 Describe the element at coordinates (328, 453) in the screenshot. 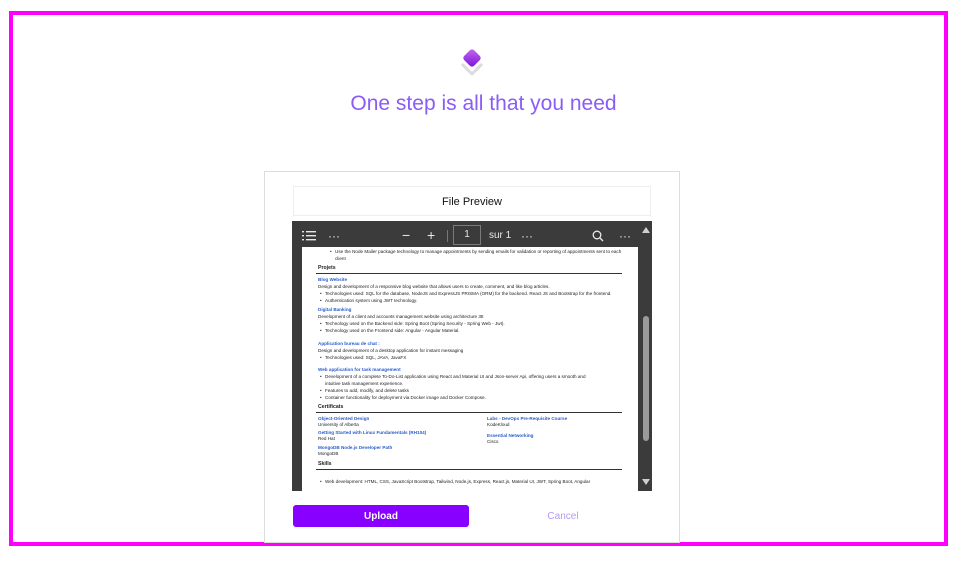

I see `doc-cert-org: MongoDB` at that location.